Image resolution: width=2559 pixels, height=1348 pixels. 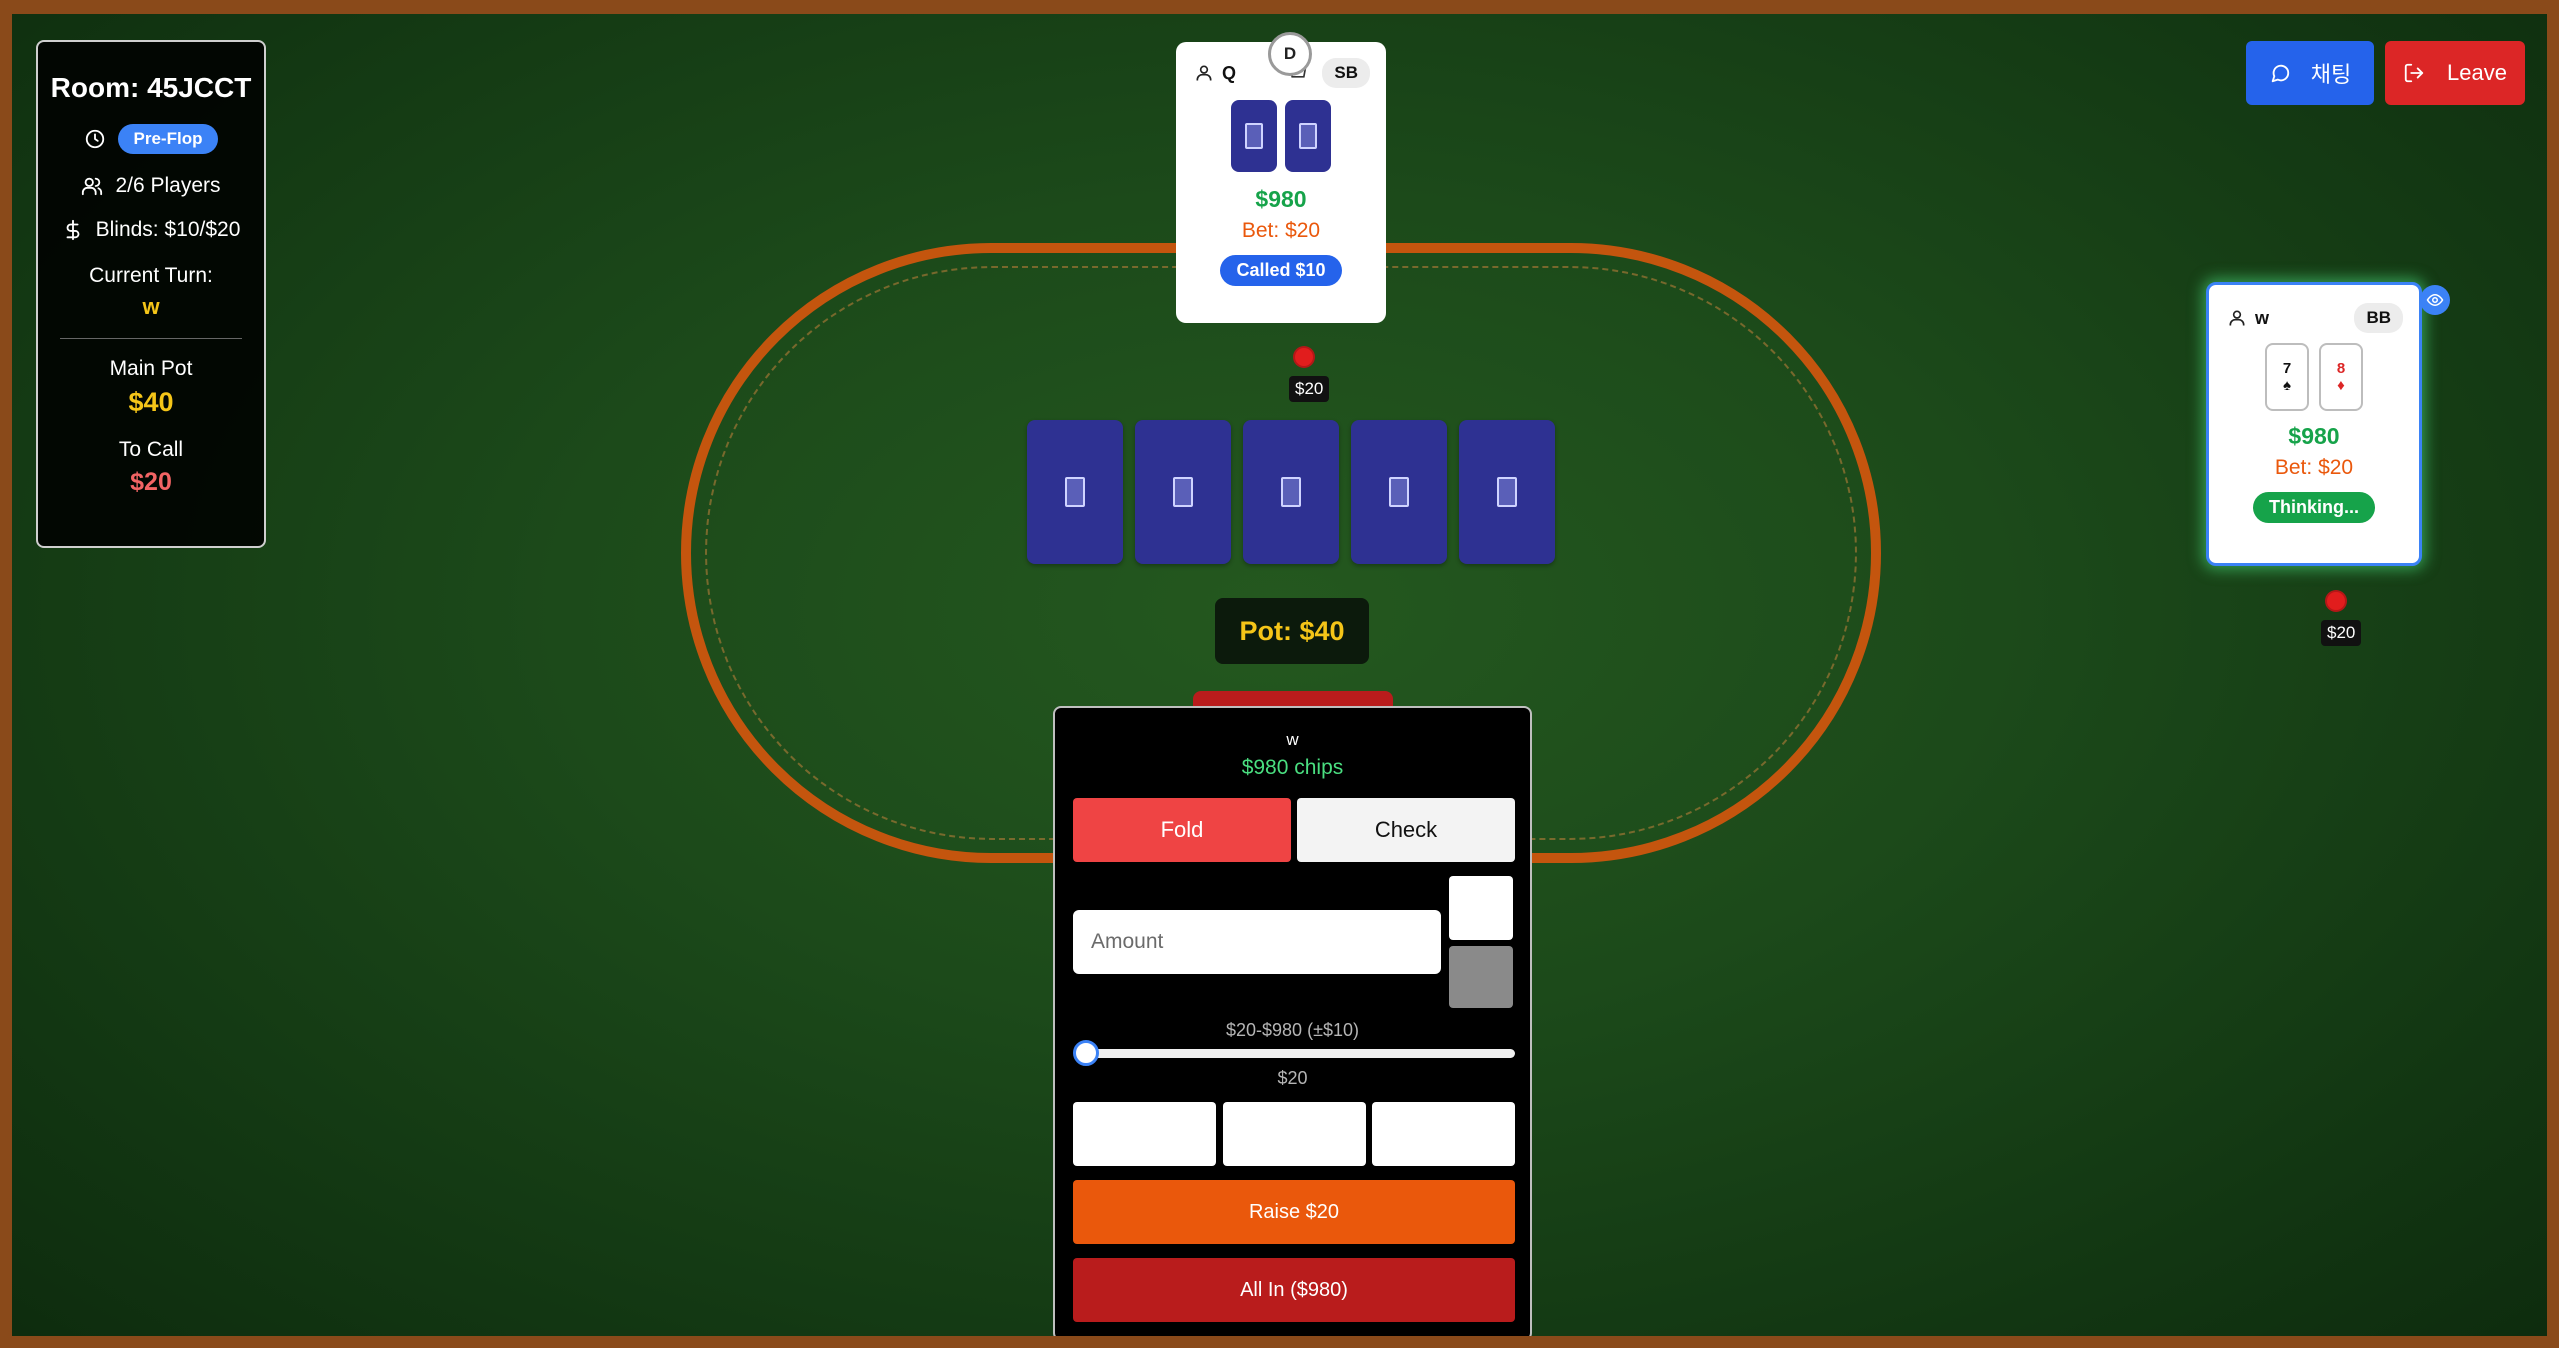 I want to click on divider, so click(x=151, y=338).